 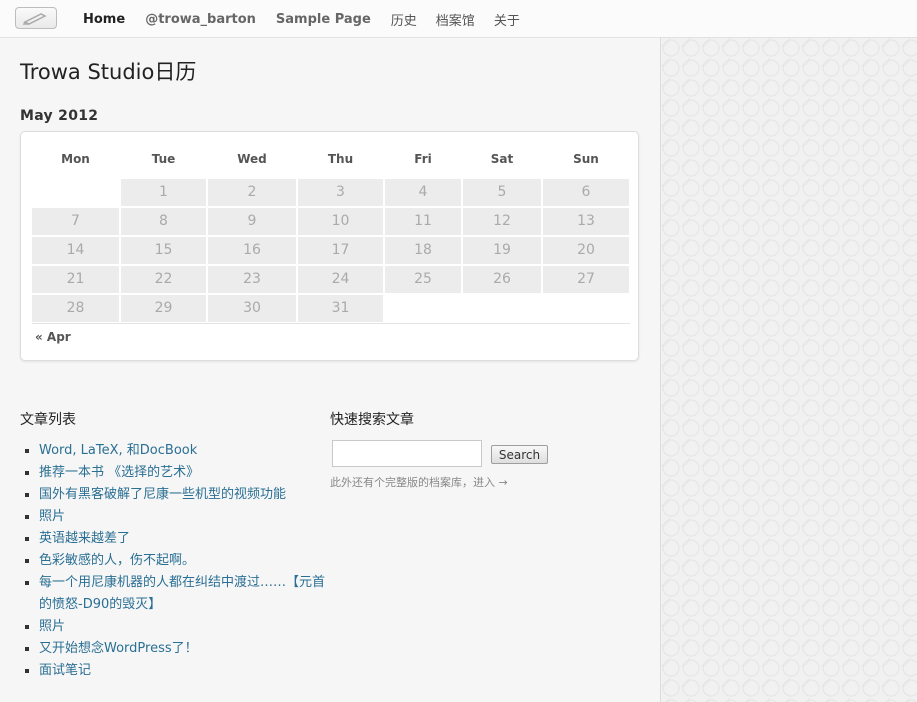 I want to click on calendar-day-cell: 14, so click(x=75, y=250).